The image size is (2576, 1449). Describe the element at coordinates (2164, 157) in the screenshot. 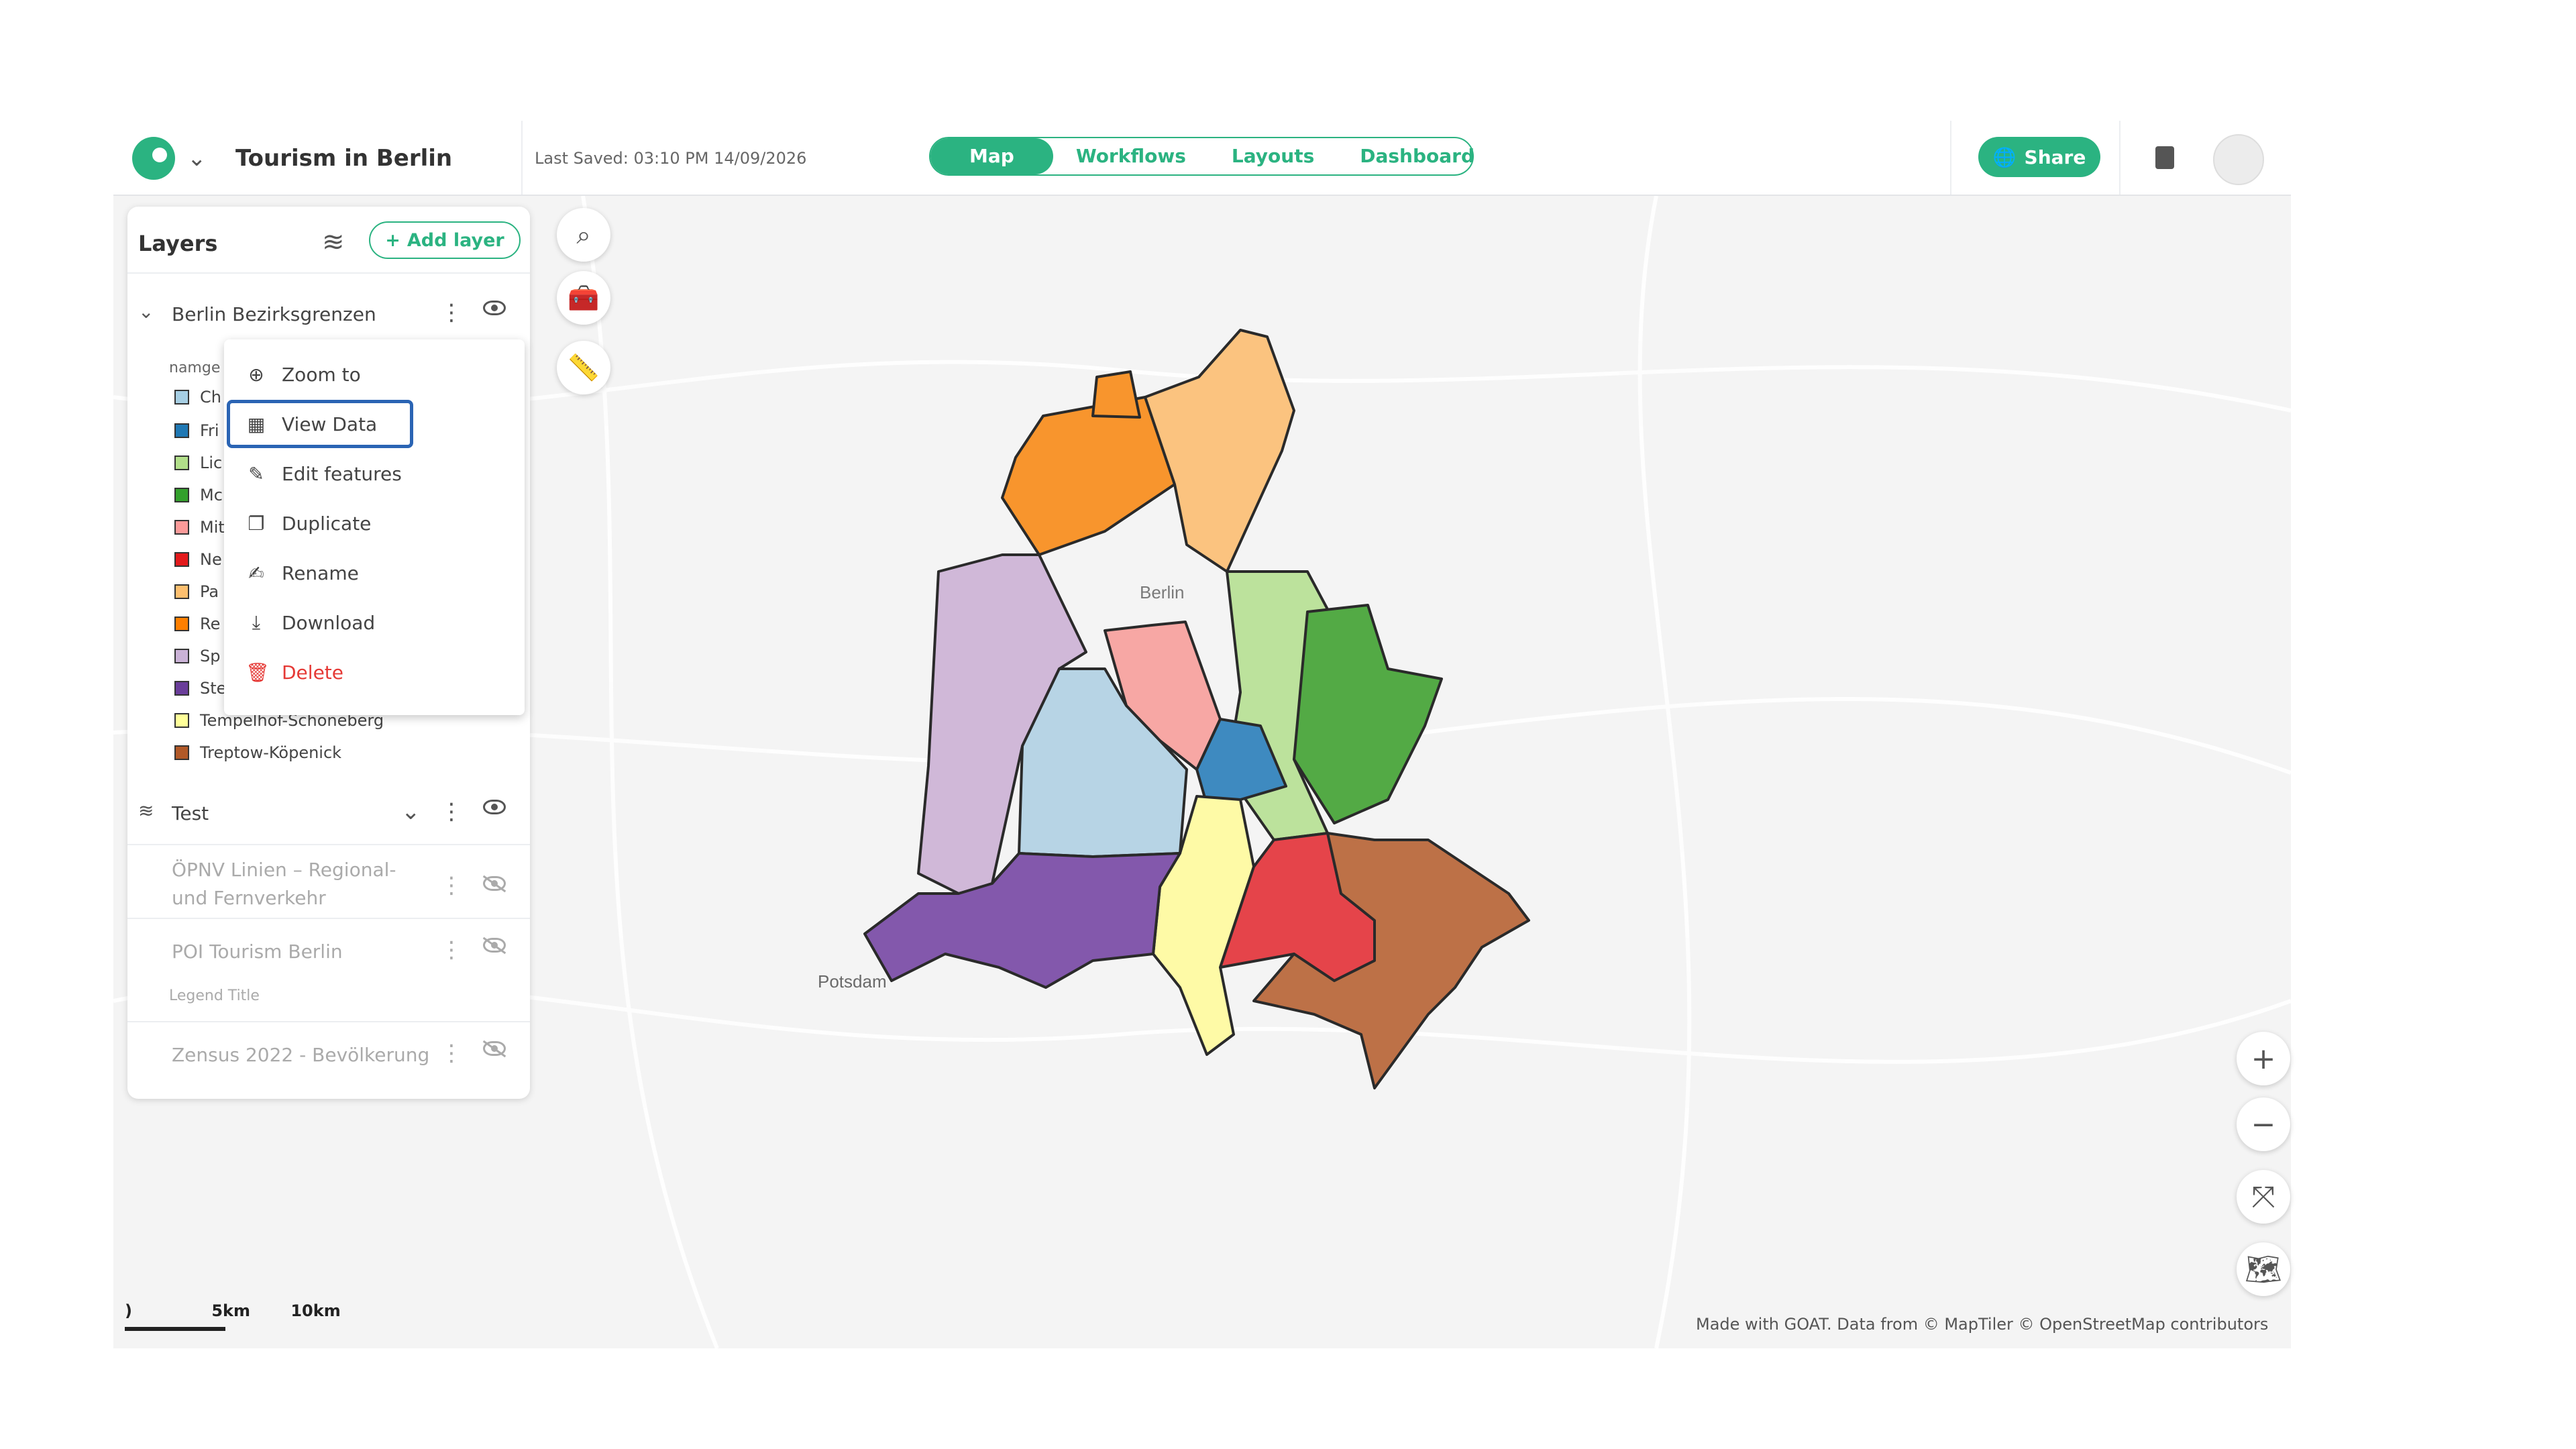

I see `docs-book-icon` at that location.